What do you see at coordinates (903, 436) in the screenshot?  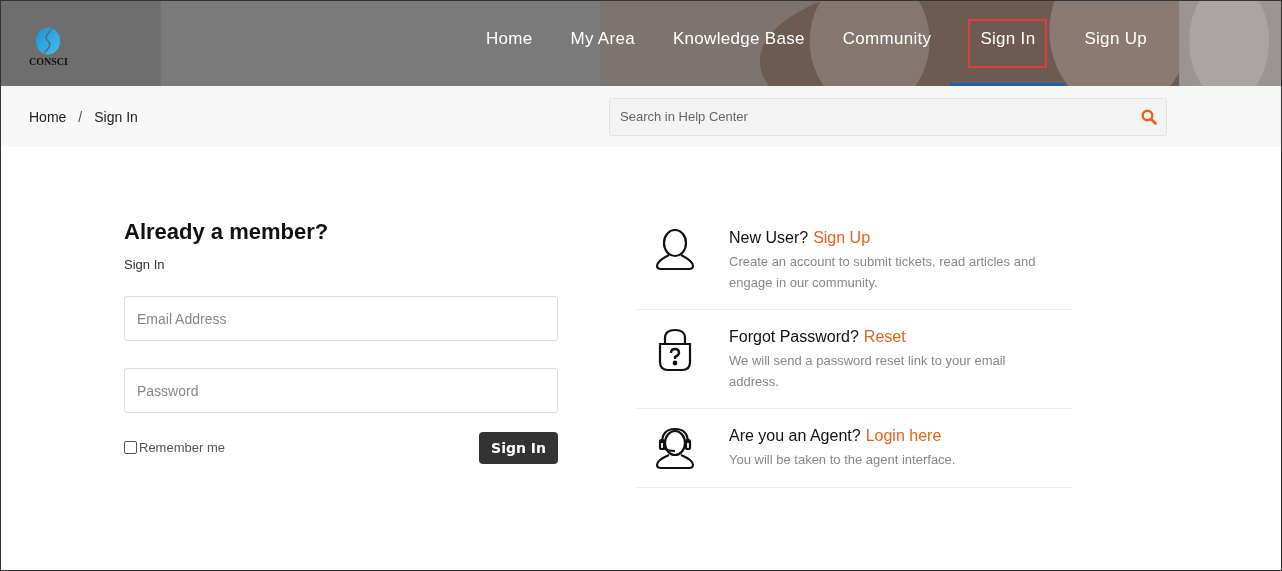 I see `option-link: Login here` at bounding box center [903, 436].